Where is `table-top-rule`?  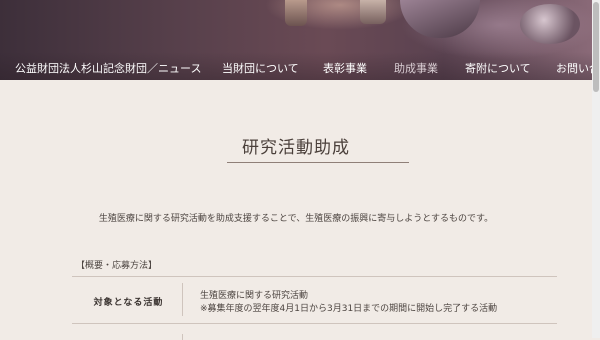
table-top-rule is located at coordinates (314, 276).